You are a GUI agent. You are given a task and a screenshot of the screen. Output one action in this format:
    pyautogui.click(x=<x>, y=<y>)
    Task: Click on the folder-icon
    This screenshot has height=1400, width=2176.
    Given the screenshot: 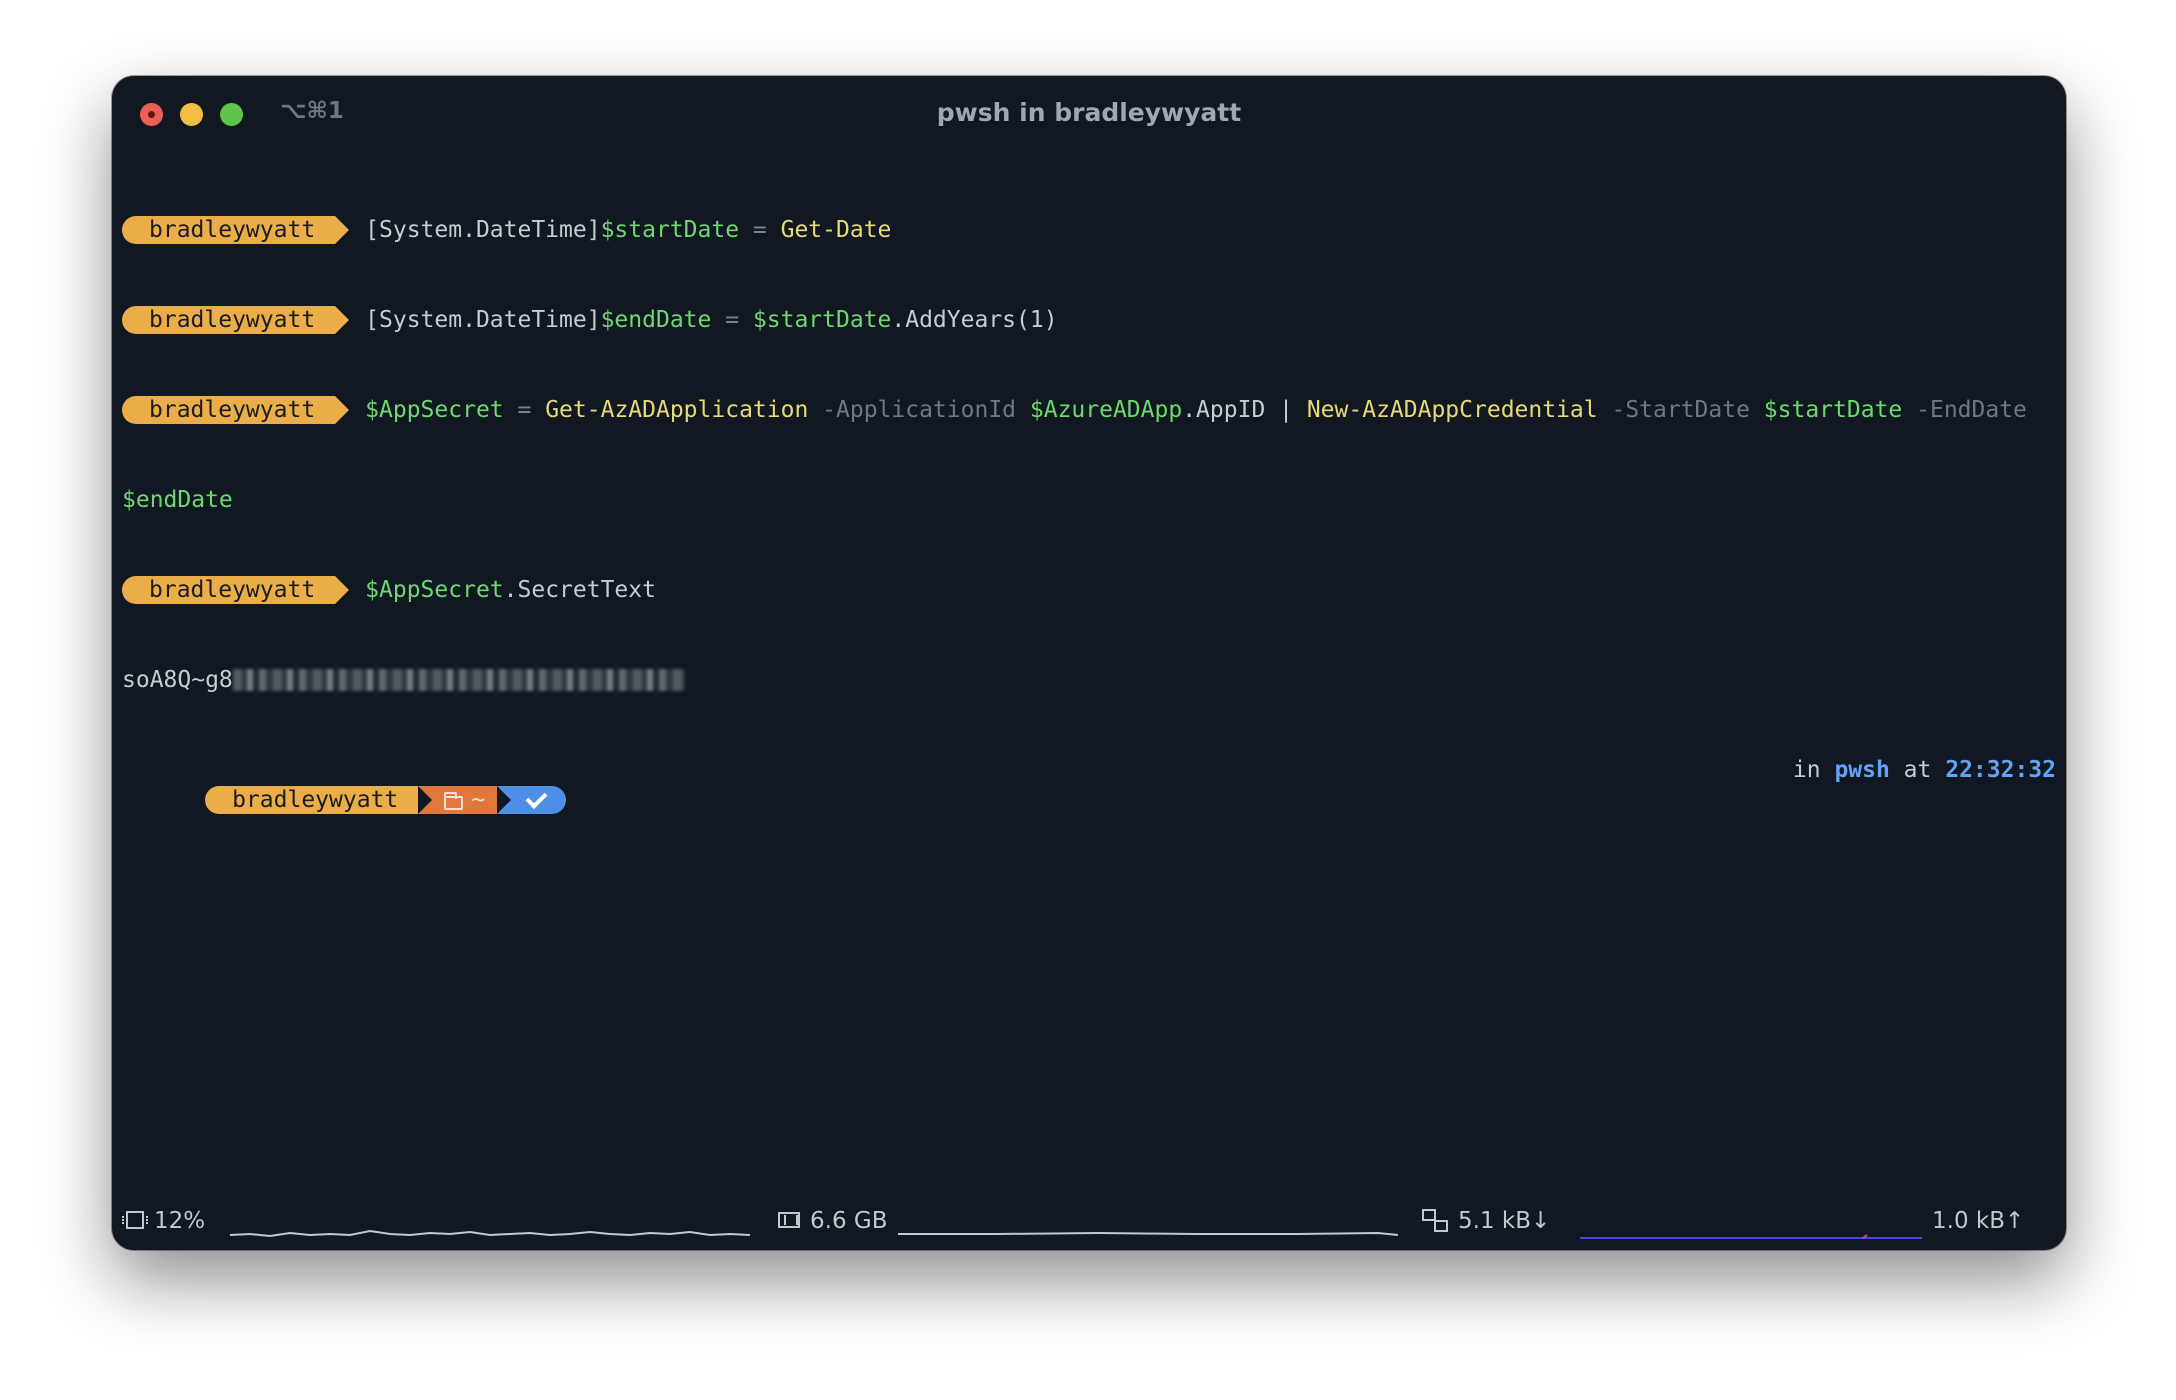 What is the action you would take?
    pyautogui.click(x=454, y=801)
    